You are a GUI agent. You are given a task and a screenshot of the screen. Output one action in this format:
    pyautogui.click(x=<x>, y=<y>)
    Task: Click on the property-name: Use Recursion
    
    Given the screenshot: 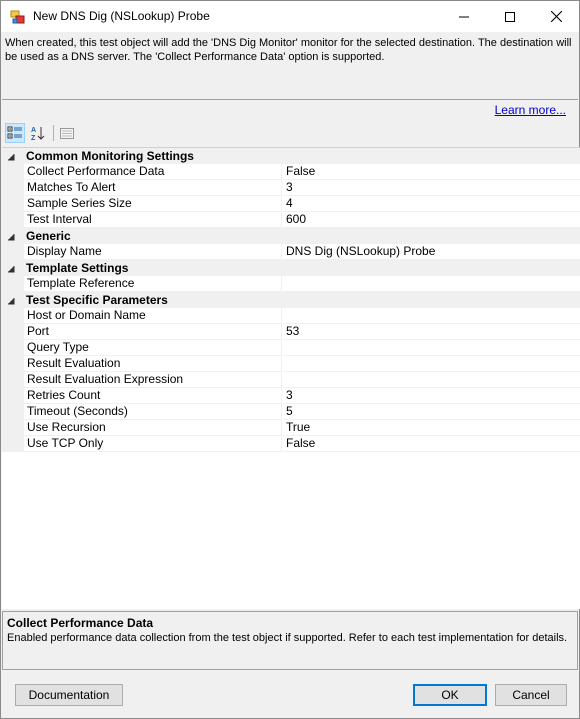 What is the action you would take?
    pyautogui.click(x=153, y=428)
    